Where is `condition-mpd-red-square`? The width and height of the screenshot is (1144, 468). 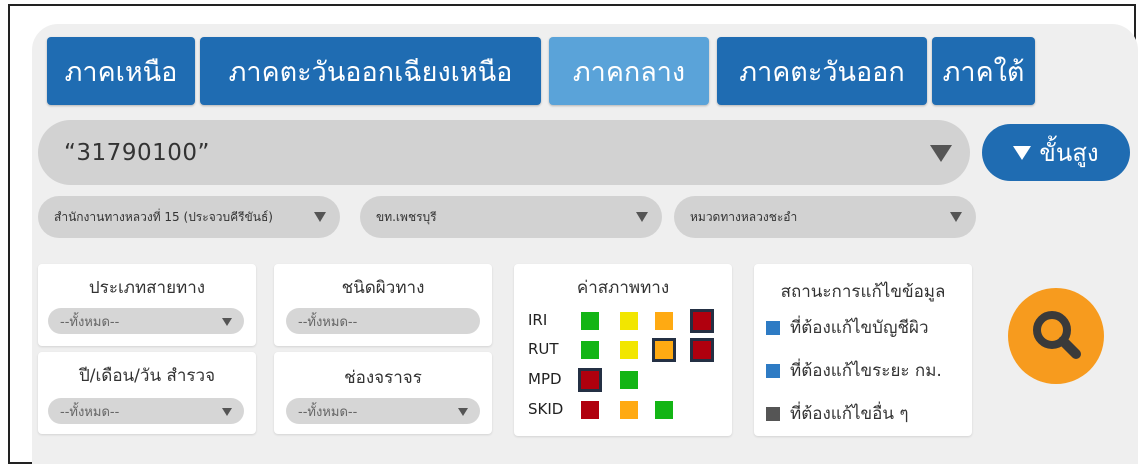 condition-mpd-red-square is located at coordinates (590, 380).